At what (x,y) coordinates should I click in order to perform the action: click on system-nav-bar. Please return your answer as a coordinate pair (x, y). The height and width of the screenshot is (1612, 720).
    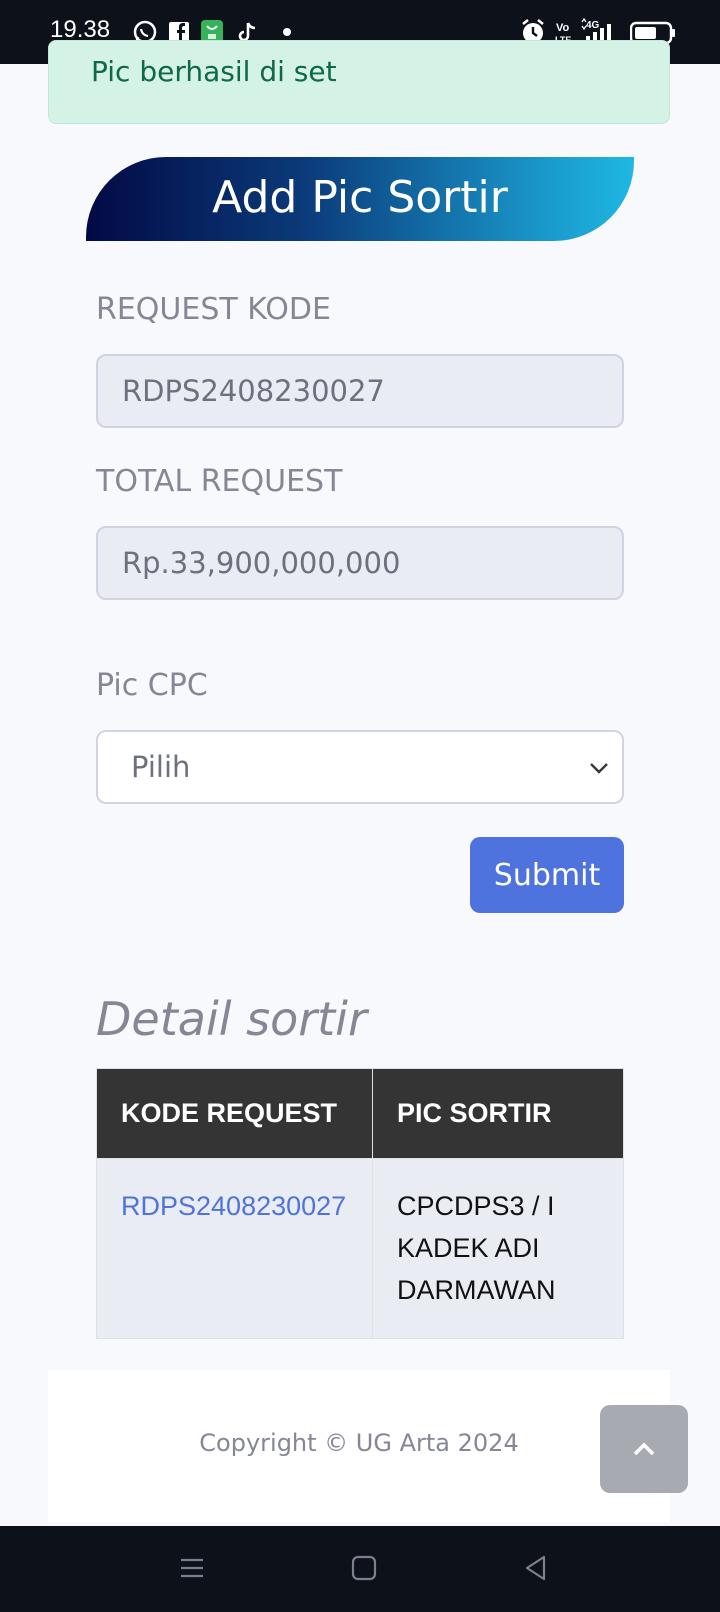
    Looking at the image, I should click on (360, 1569).